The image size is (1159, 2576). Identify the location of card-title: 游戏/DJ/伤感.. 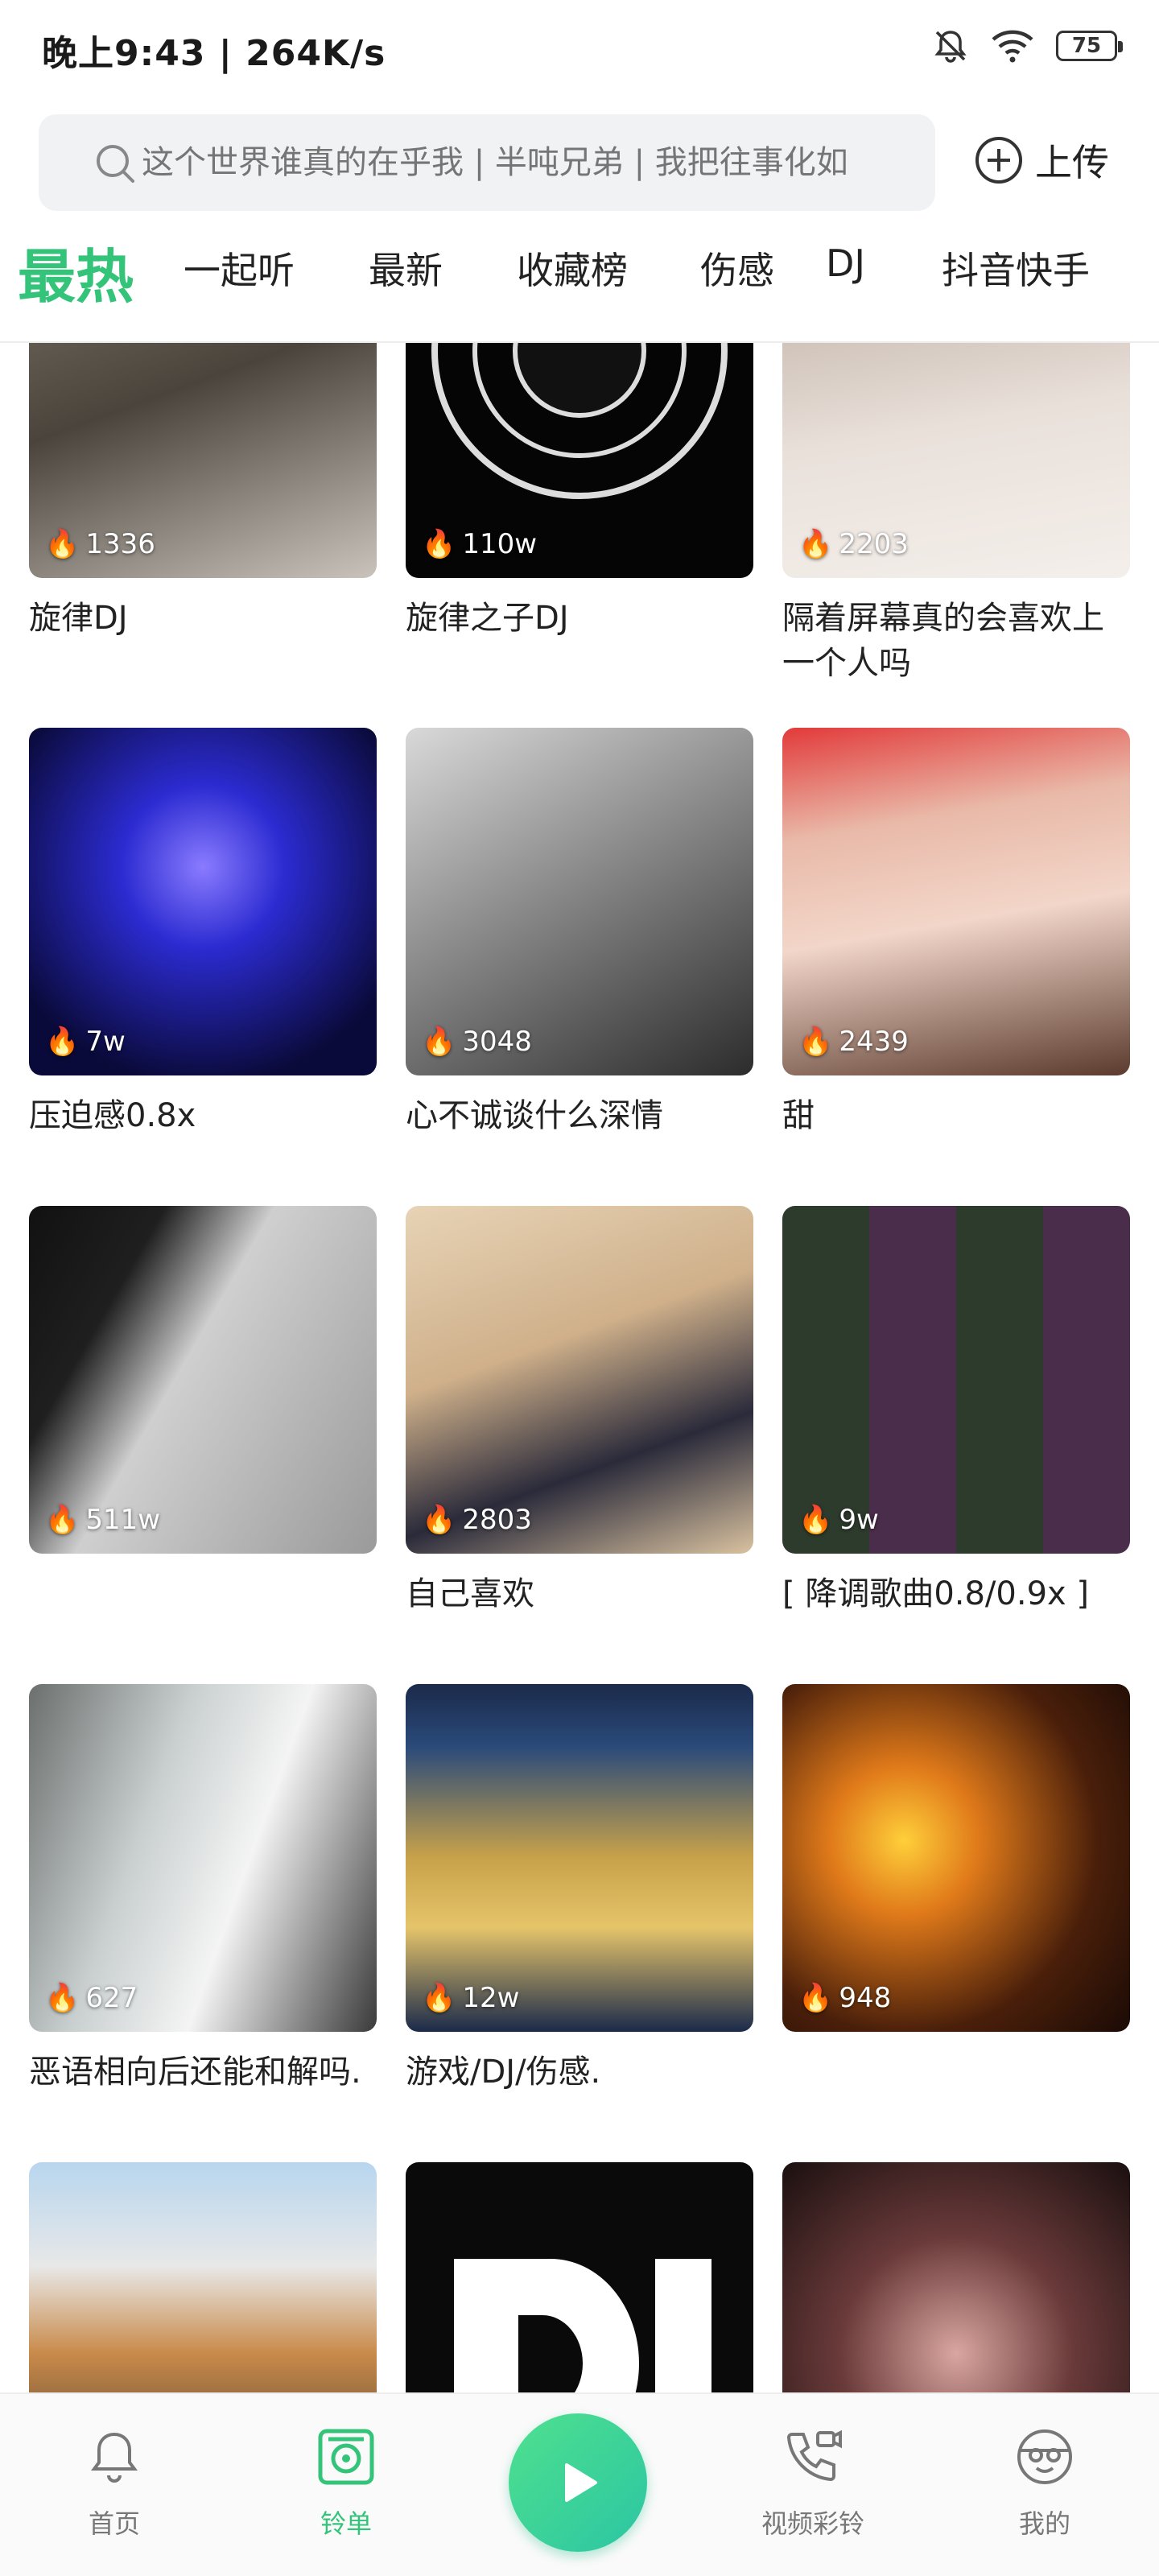
(503, 2072).